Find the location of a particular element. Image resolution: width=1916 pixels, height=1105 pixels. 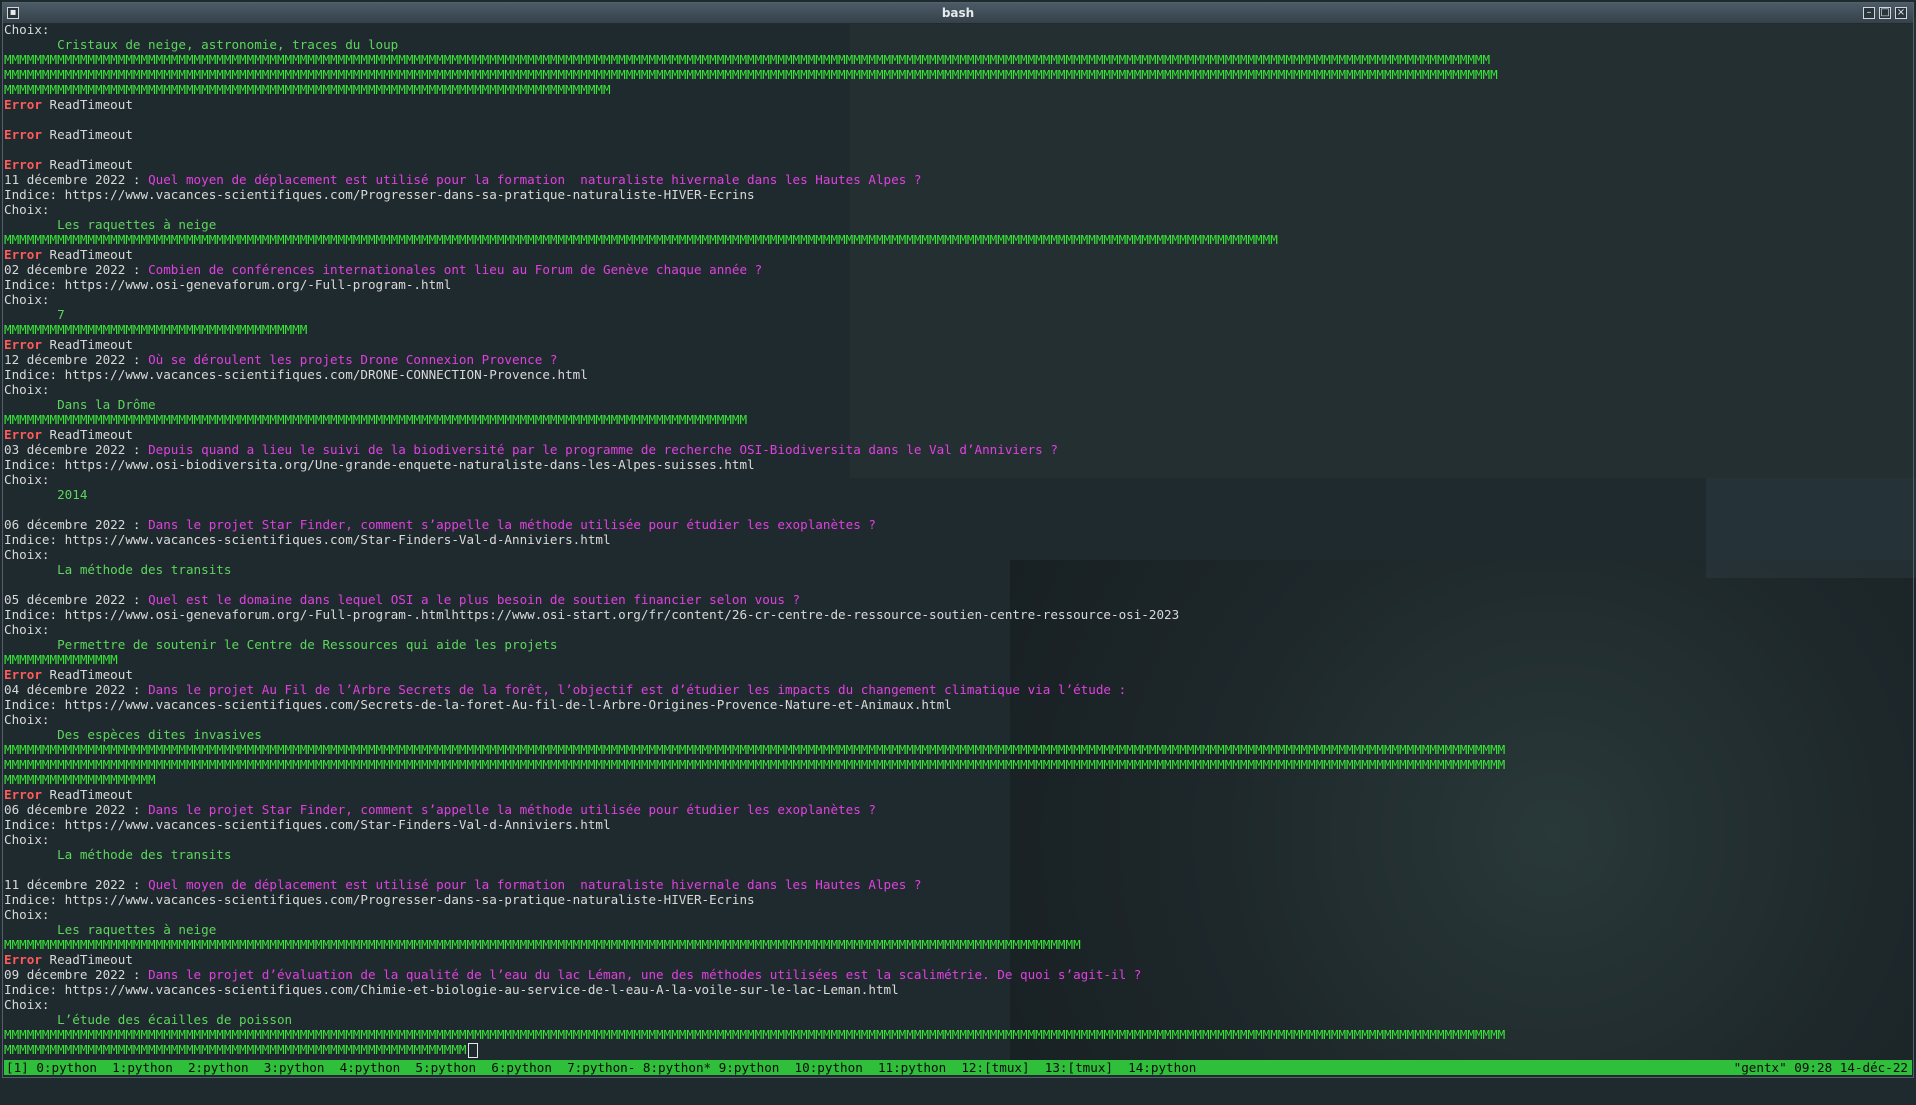

text-cursor is located at coordinates (472, 1050).